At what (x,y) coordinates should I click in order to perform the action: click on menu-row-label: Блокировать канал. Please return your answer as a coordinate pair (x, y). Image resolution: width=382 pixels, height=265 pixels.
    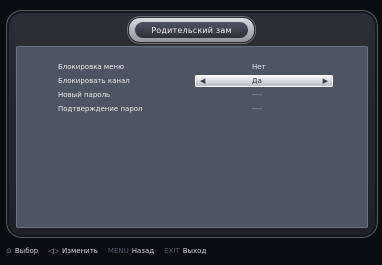
    Looking at the image, I should click on (94, 81).